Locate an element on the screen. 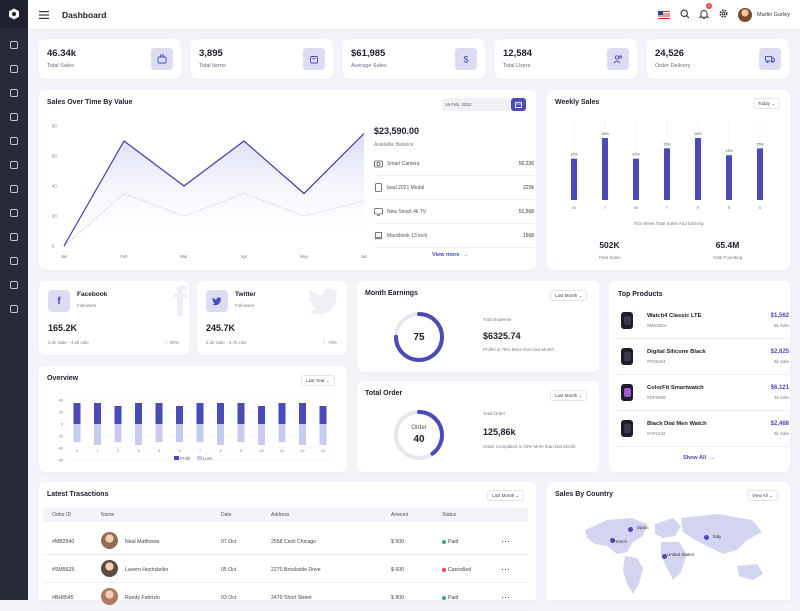 This screenshot has height=611, width=800. bell-icon: 4 is located at coordinates (705, 13).